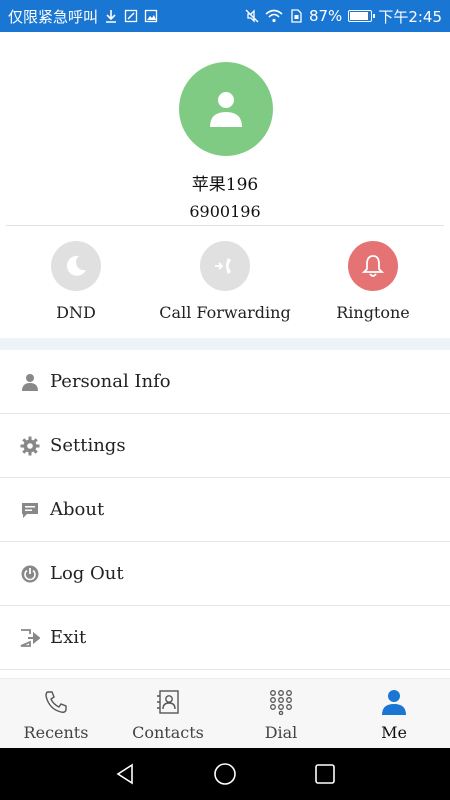 This screenshot has width=450, height=800. I want to click on battery-percent: 87%, so click(325, 16).